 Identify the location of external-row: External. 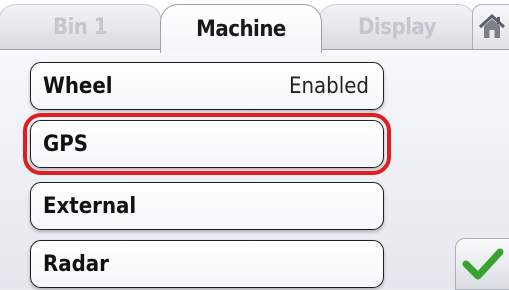
(207, 206).